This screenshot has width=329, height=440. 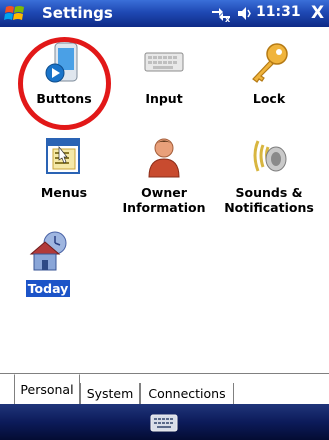 I want to click on owner-information-label: Owner Information, so click(x=164, y=200).